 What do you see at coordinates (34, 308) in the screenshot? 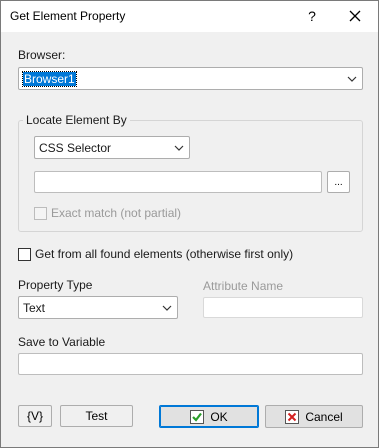
I see `property-type-value: Text` at bounding box center [34, 308].